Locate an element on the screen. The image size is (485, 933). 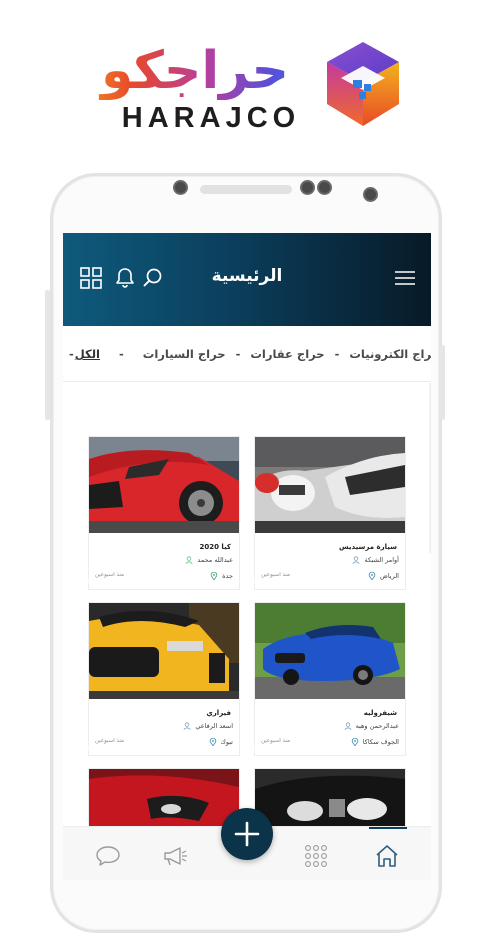
apps-icon is located at coordinates (316, 856).